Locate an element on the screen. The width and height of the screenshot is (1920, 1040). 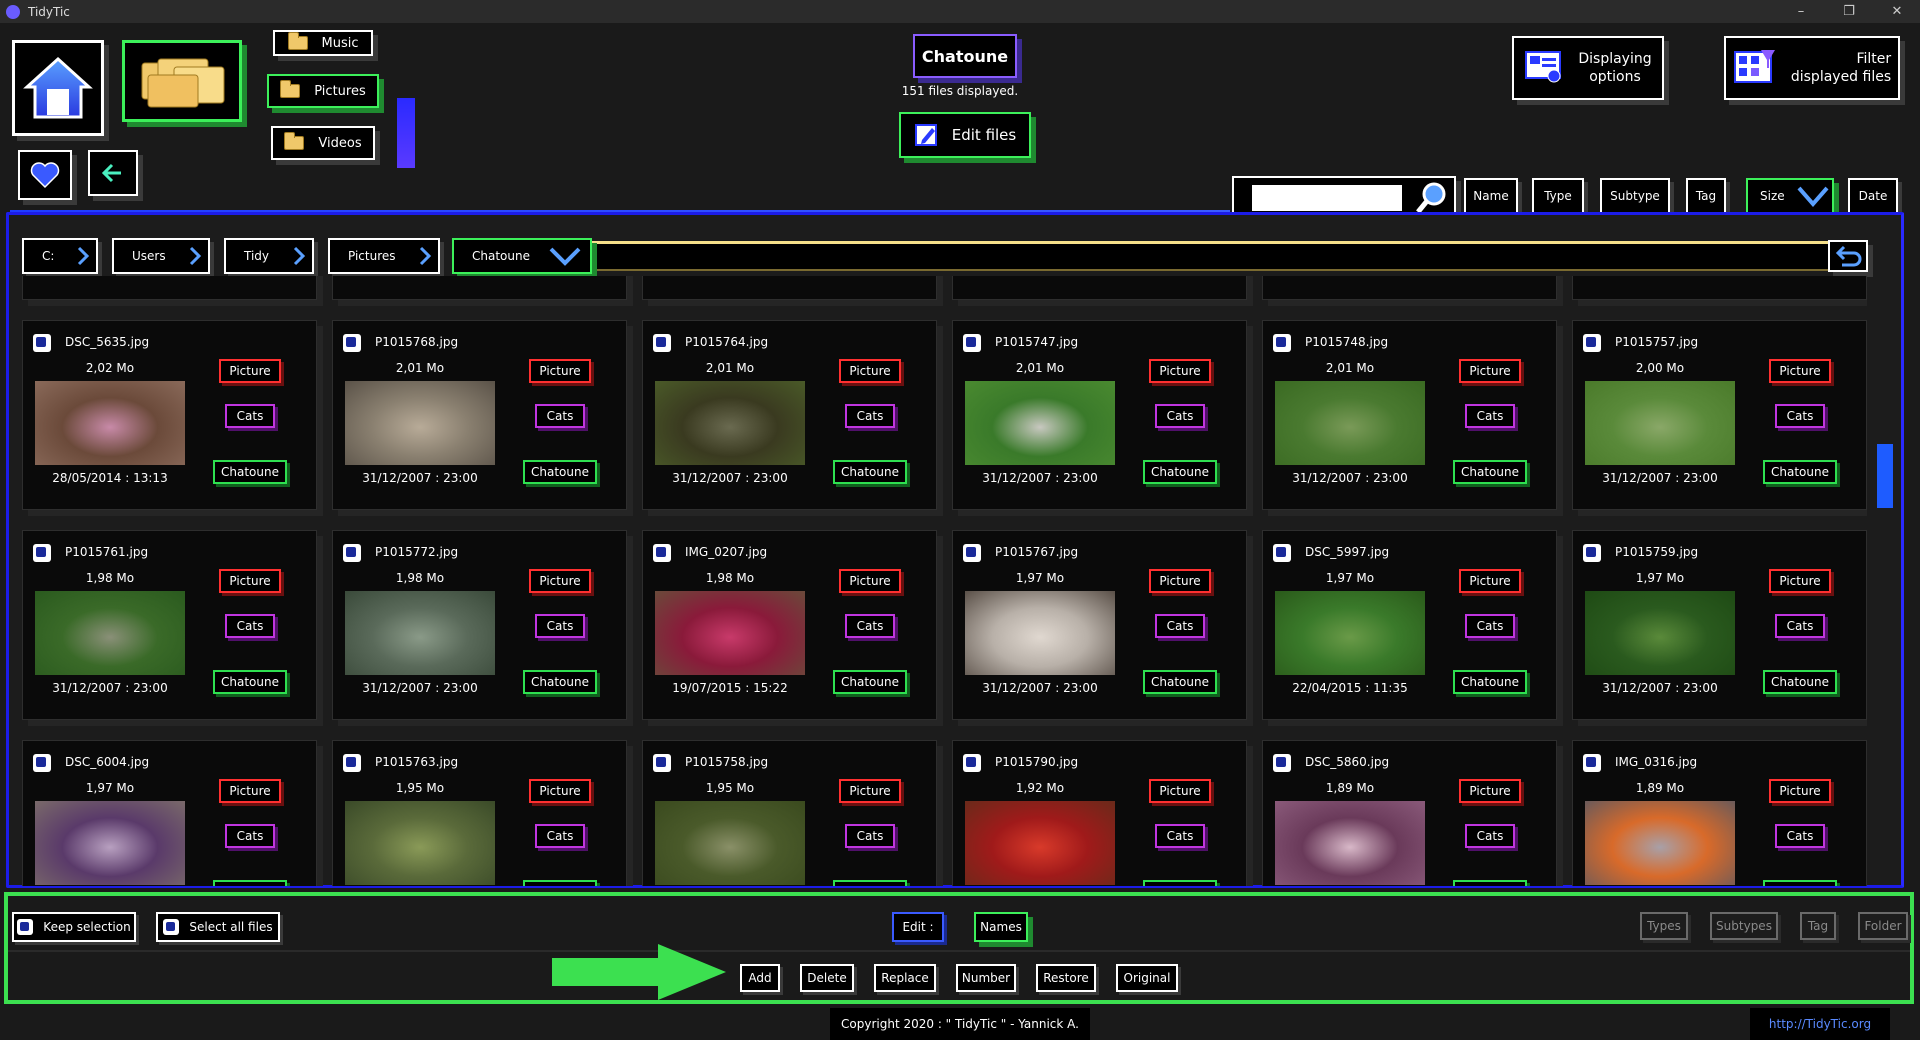
edit-subtypes-button: Subtypes is located at coordinates (1744, 926).